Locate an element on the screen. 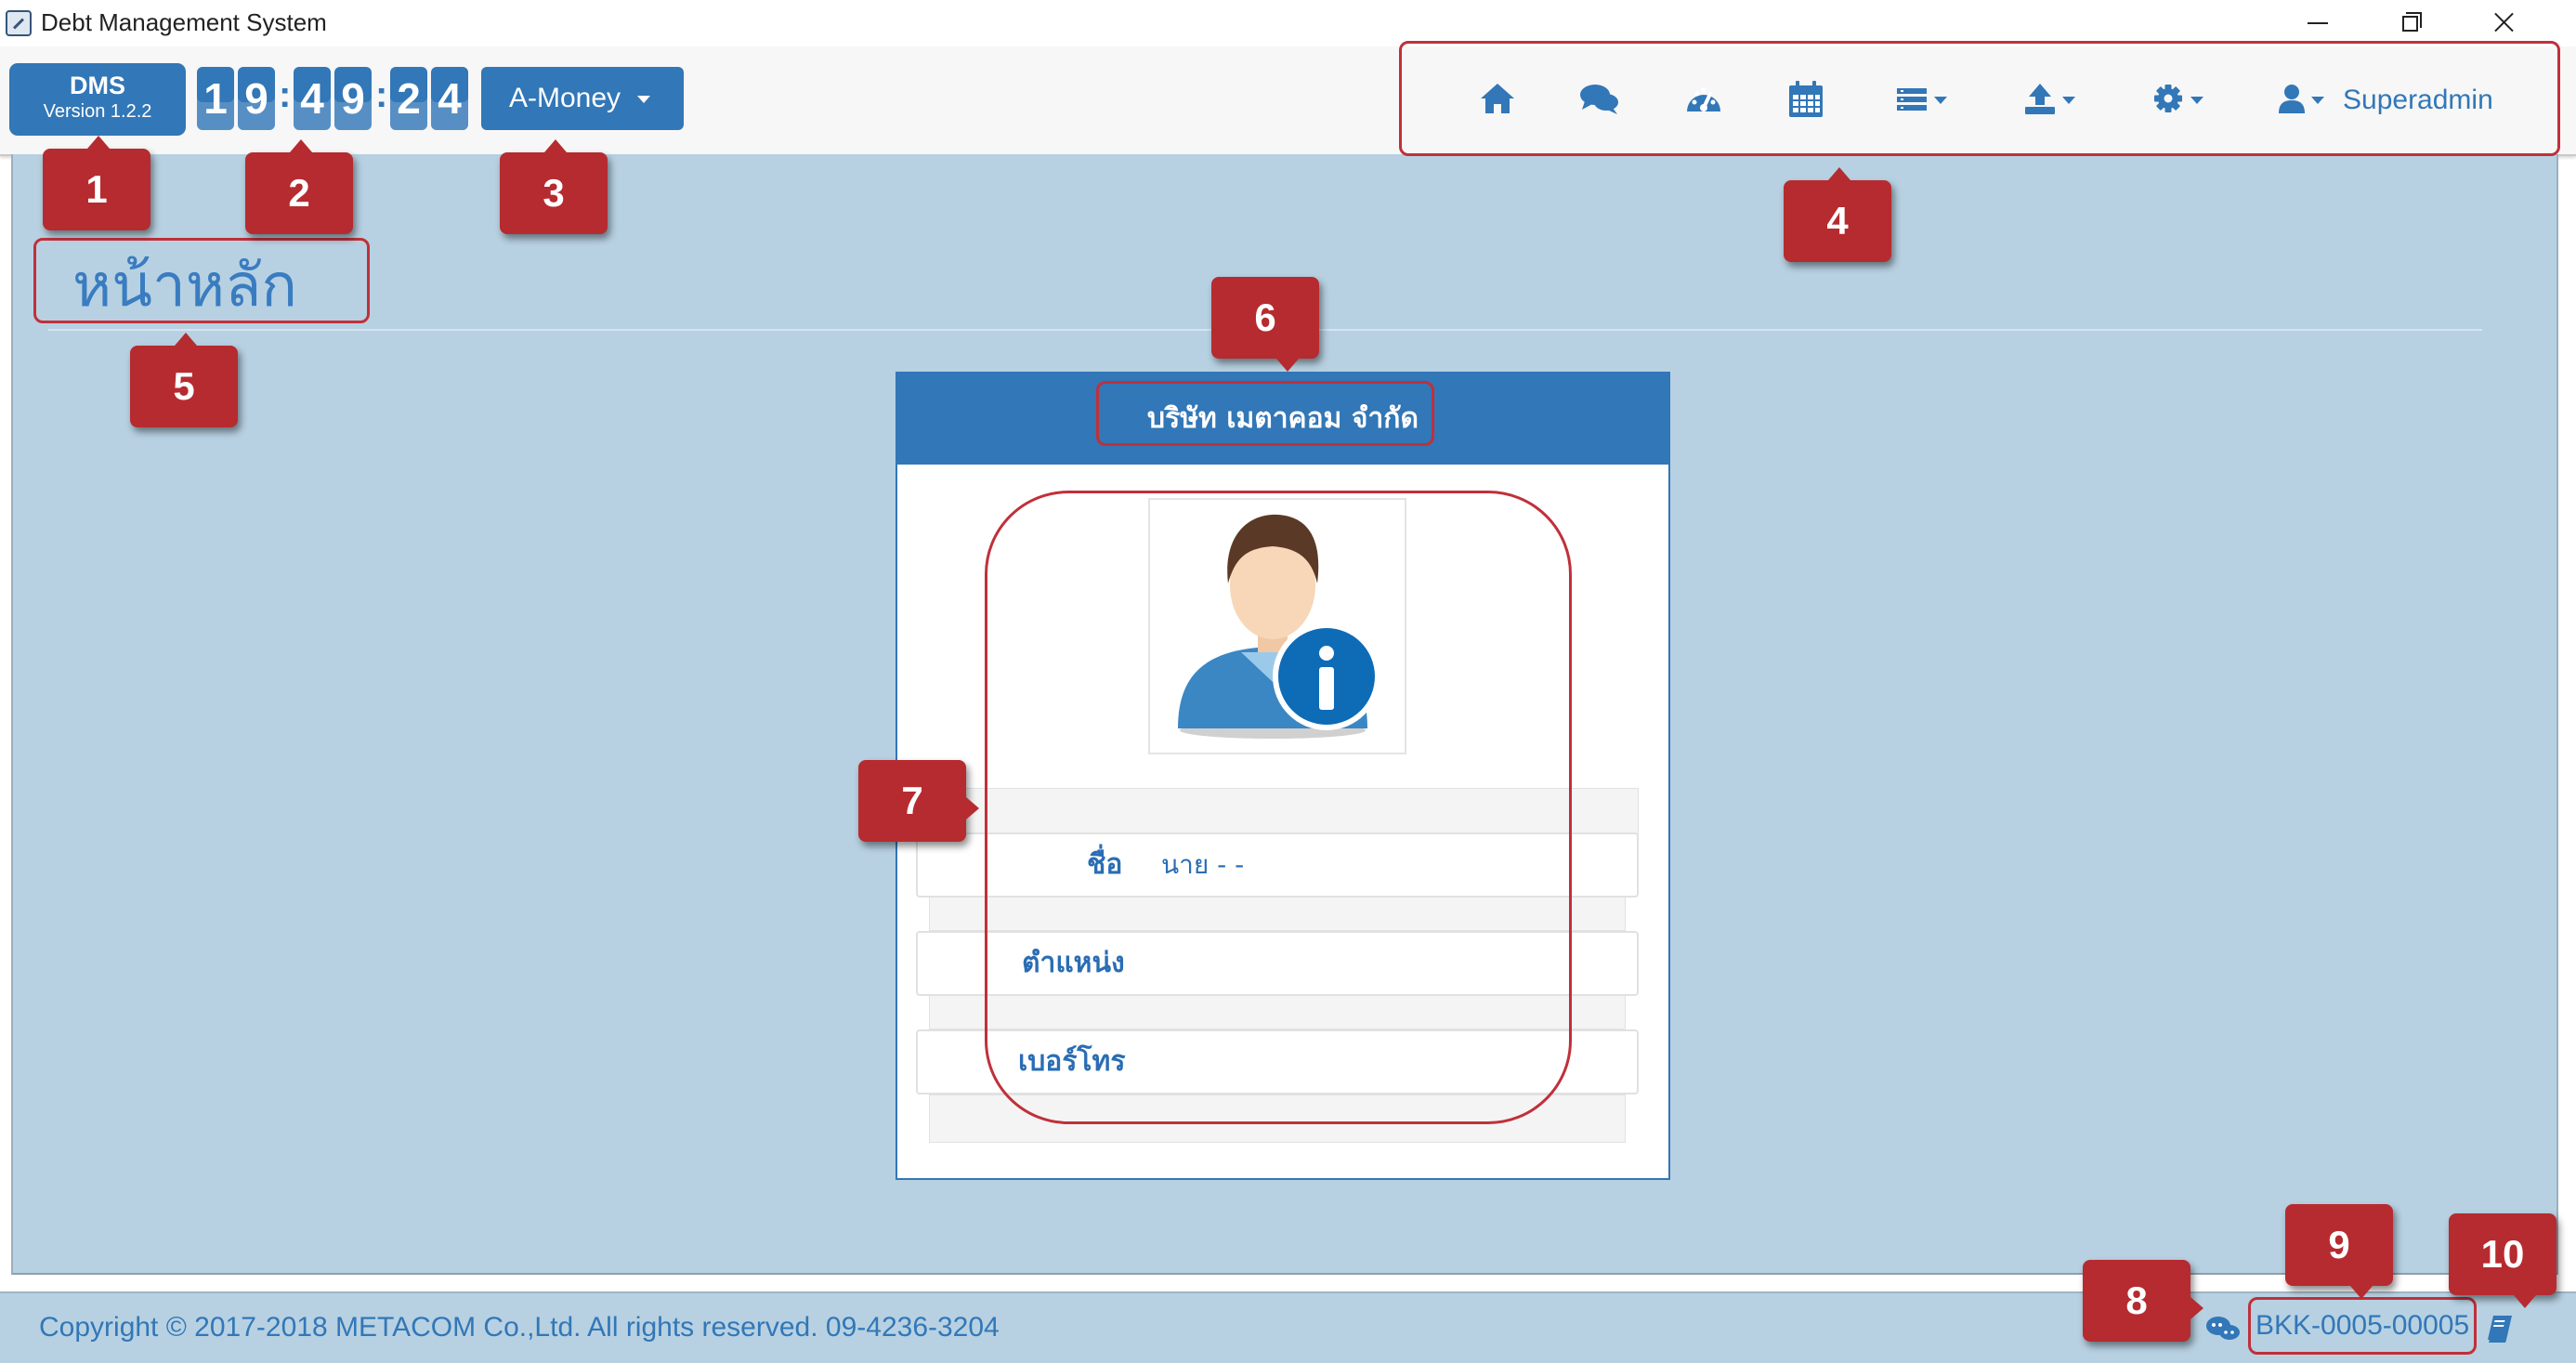 This screenshot has width=2576, height=1363. app-icon is located at coordinates (19, 23).